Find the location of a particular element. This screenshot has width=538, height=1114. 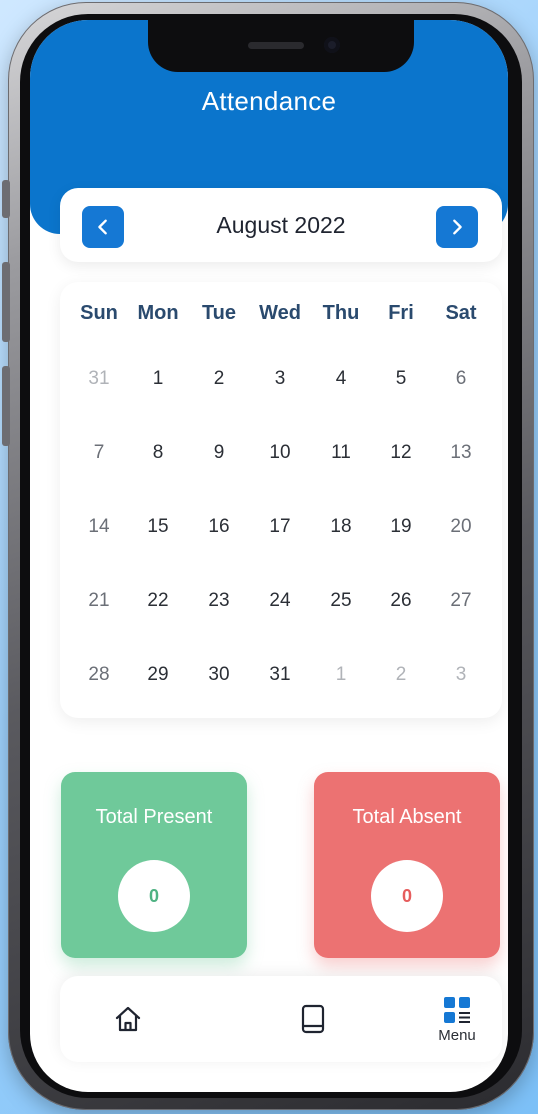

calendar-day: 6 is located at coordinates (461, 379).